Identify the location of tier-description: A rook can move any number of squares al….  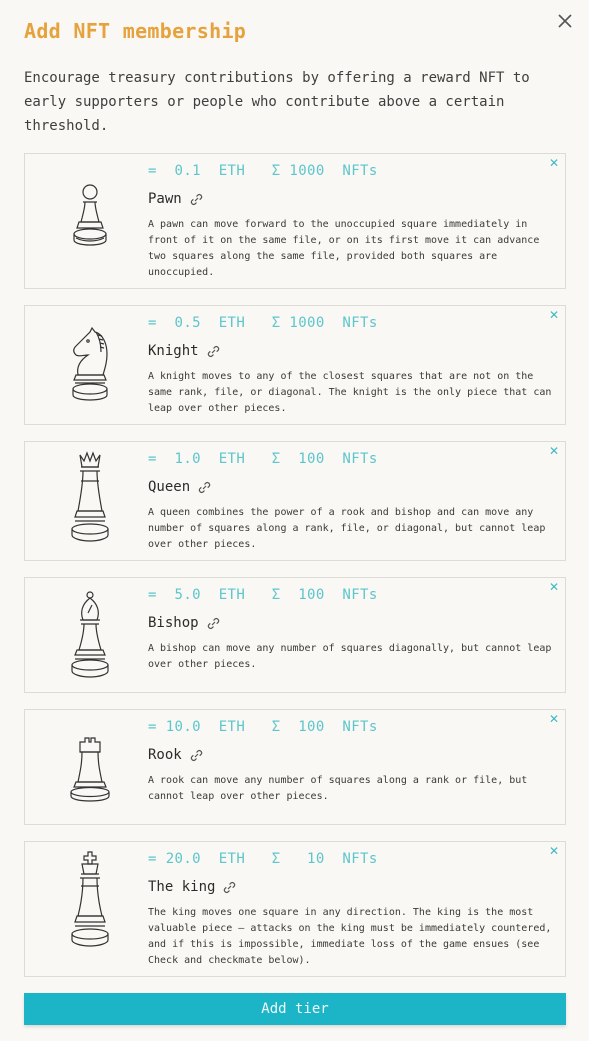
(338, 788).